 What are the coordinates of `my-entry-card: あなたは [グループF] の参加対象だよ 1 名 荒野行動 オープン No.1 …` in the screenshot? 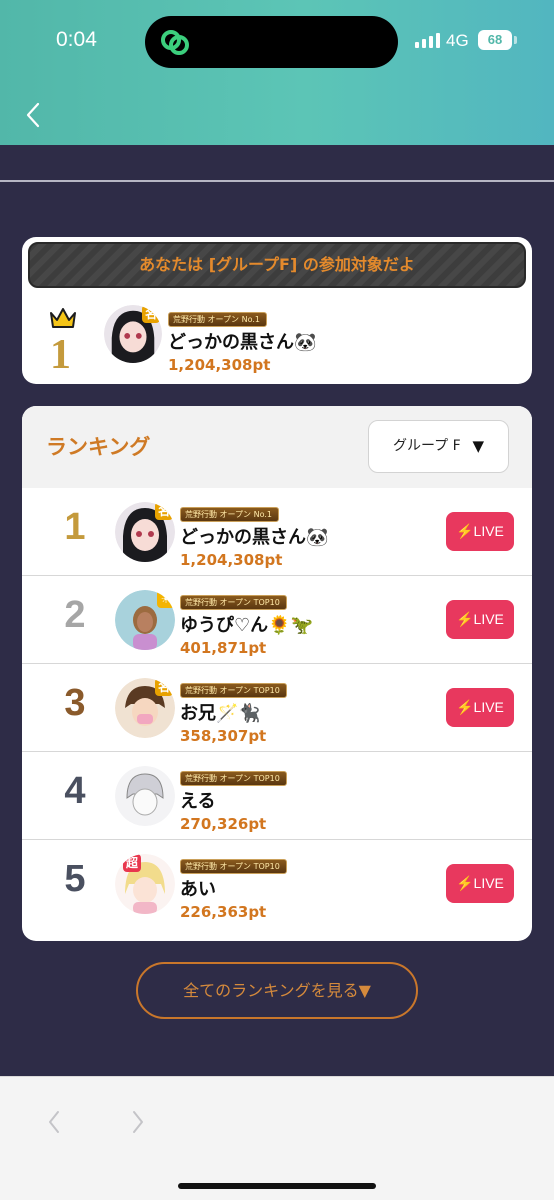 It's located at (277, 310).